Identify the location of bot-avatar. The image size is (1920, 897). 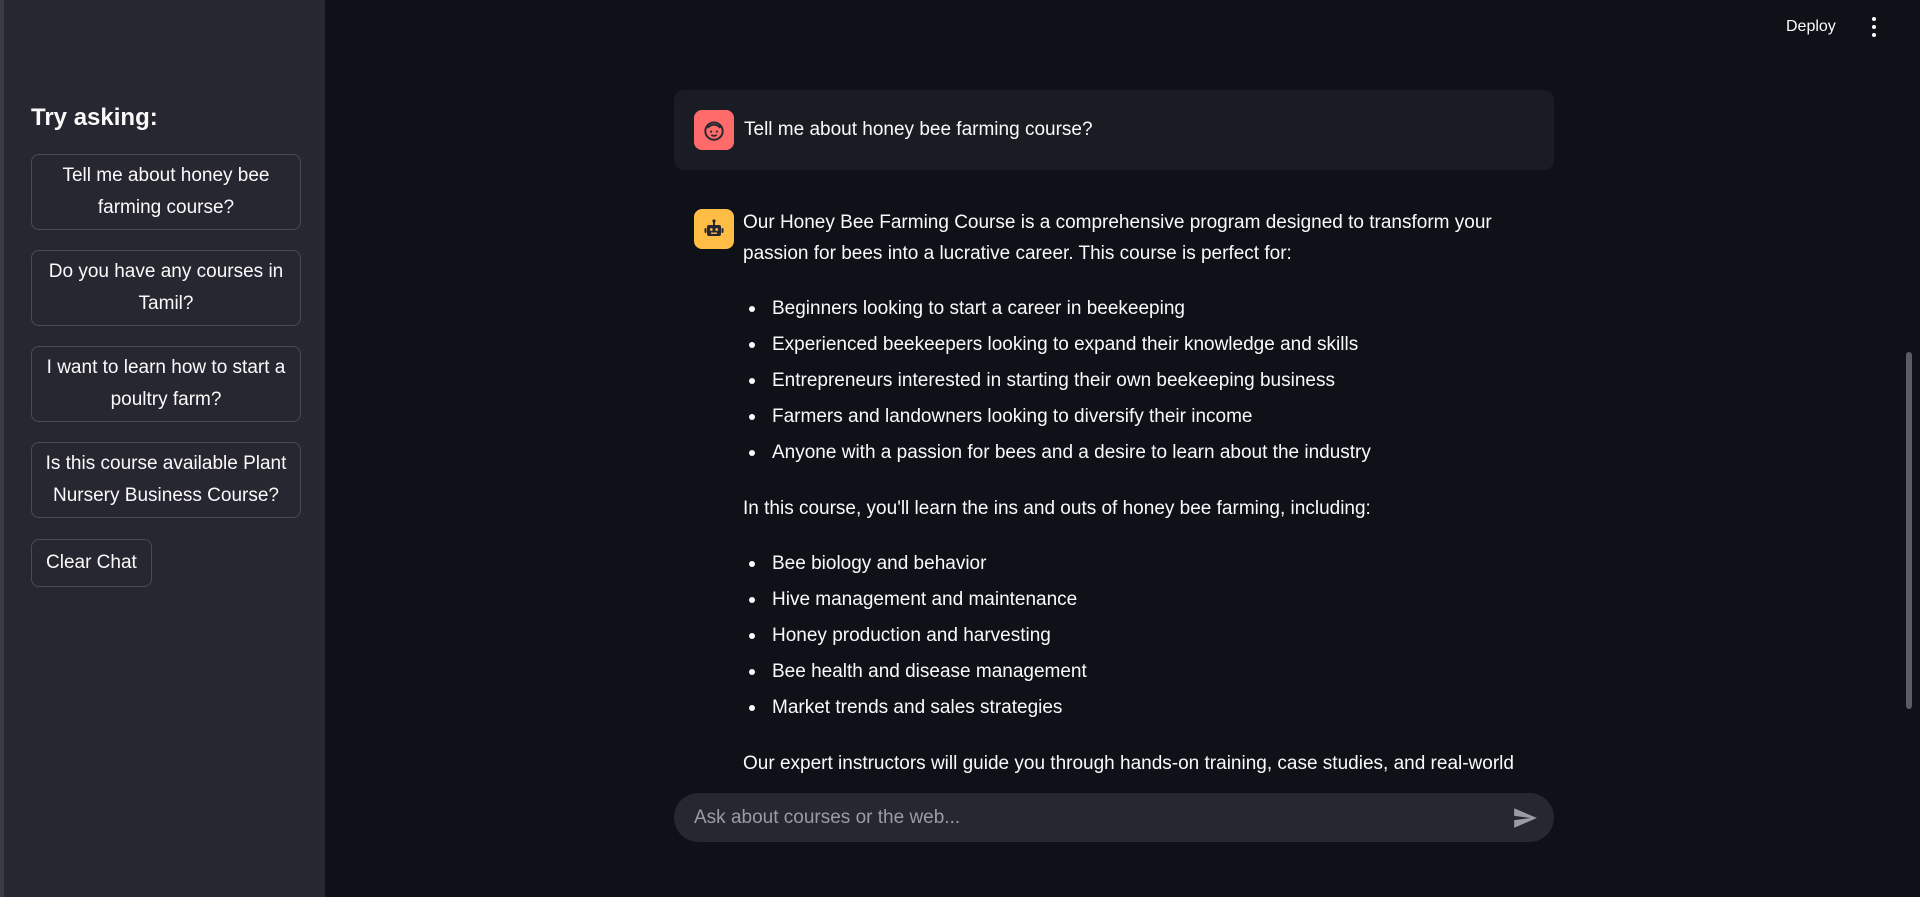
(714, 229).